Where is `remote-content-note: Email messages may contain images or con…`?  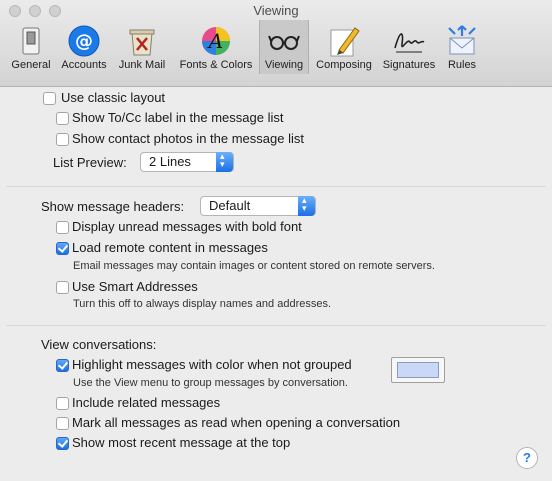
remote-content-note: Email messages may contain images or con… is located at coordinates (254, 266).